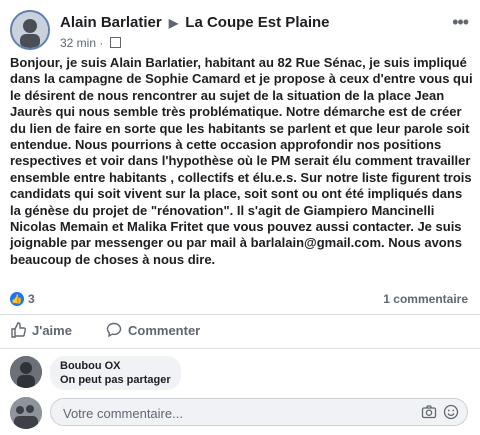  Describe the element at coordinates (17, 299) in the screenshot. I see `like-reaction-icon: 👍` at that location.